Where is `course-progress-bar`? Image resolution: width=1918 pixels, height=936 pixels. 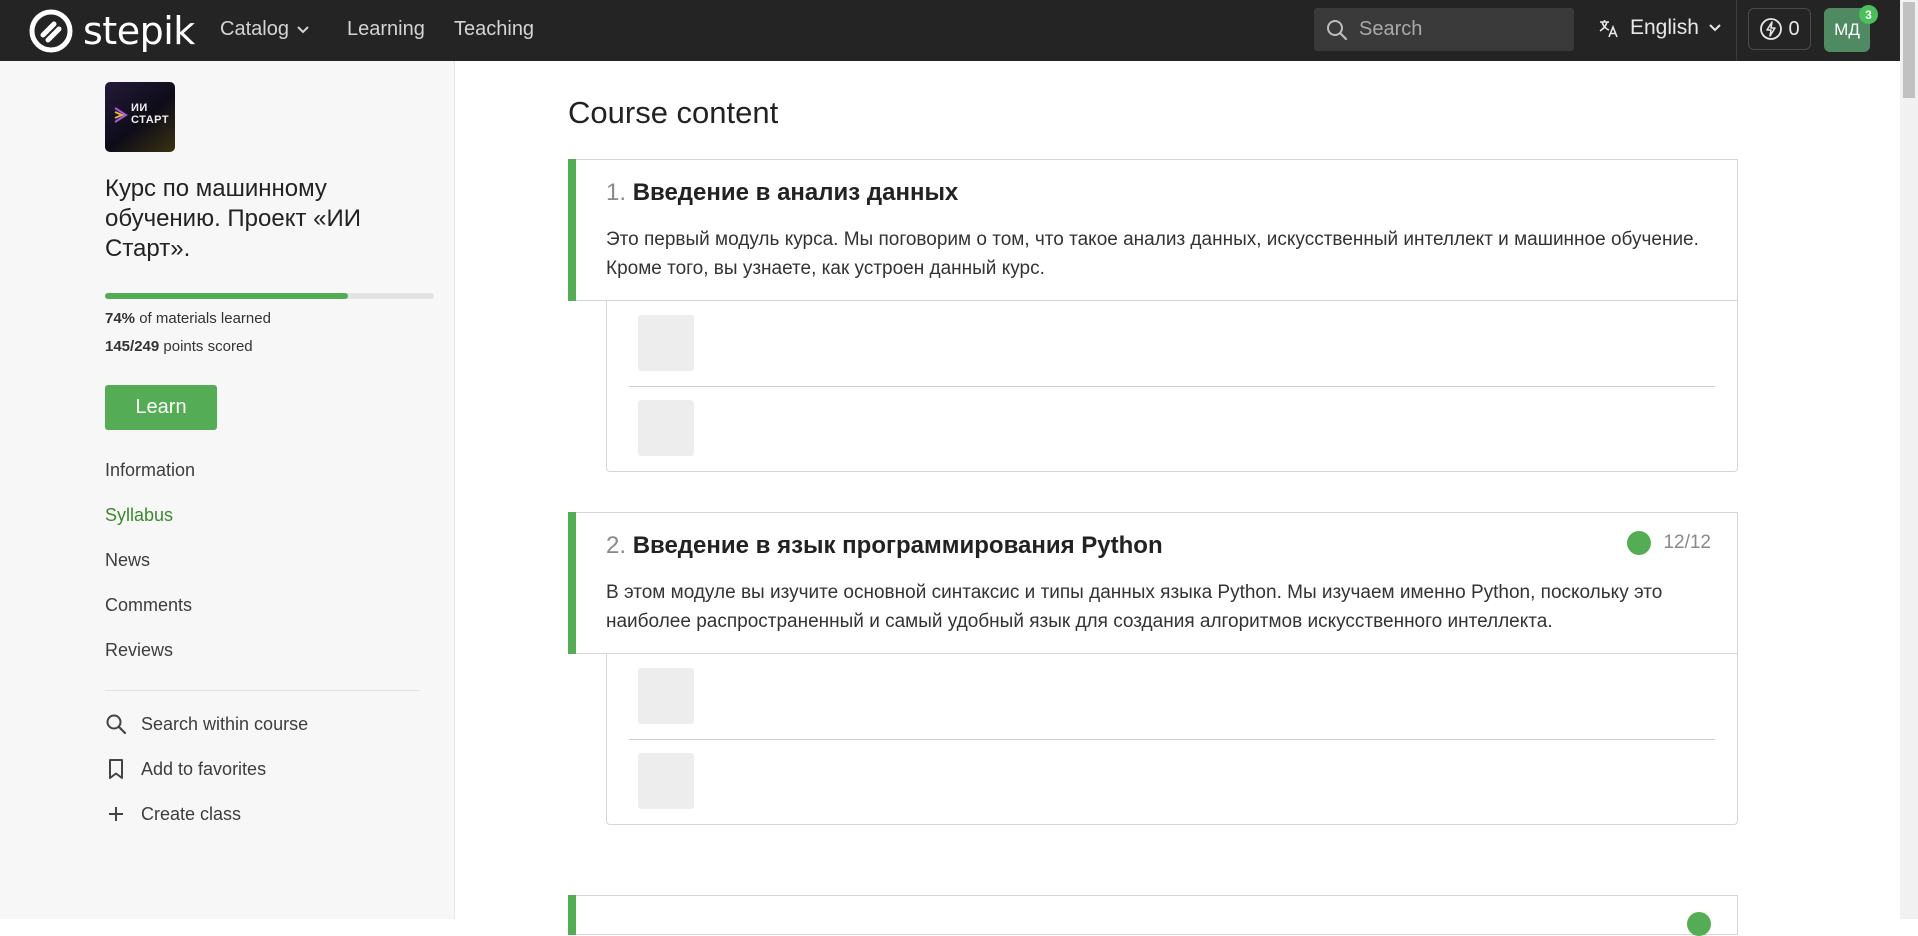 course-progress-bar is located at coordinates (269, 296).